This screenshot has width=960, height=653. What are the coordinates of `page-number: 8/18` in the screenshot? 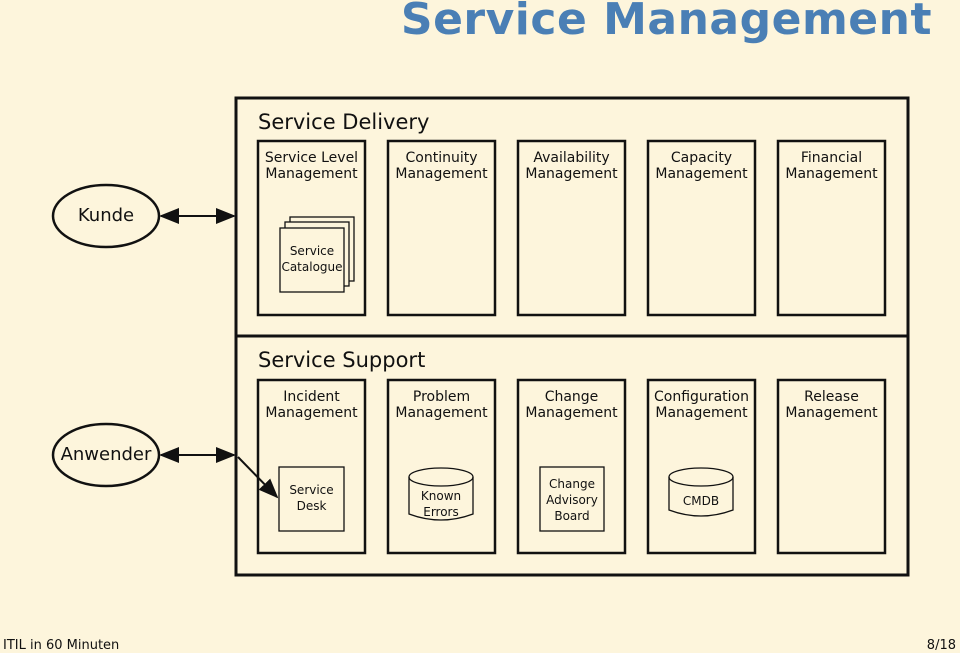 It's located at (941, 645).